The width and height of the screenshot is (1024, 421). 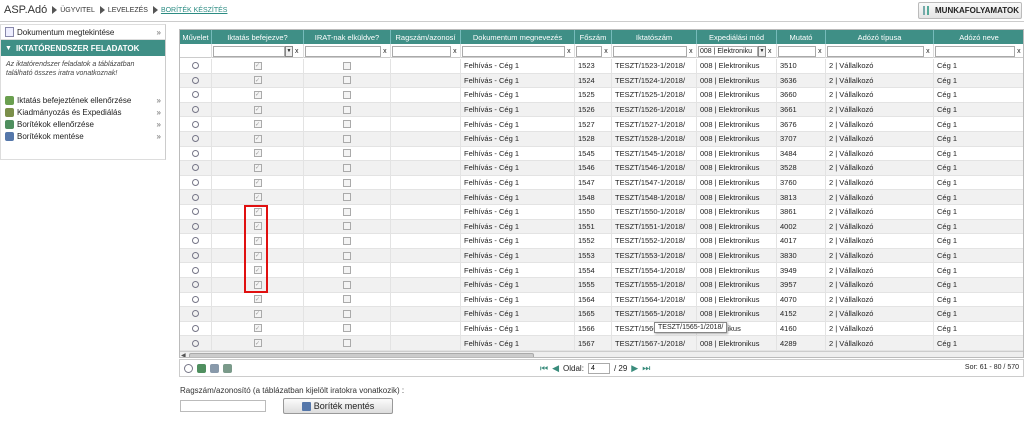 I want to click on filter-input-ragszam, so click(x=422, y=51).